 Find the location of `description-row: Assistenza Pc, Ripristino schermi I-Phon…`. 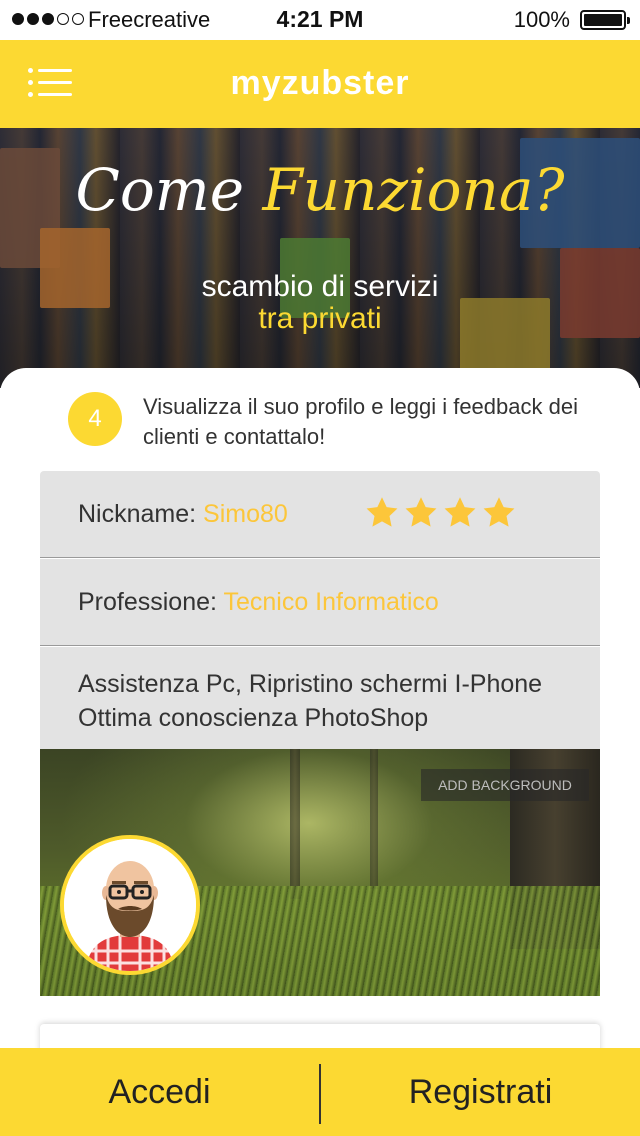

description-row: Assistenza Pc, Ripristino schermi I-Phon… is located at coordinates (320, 698).